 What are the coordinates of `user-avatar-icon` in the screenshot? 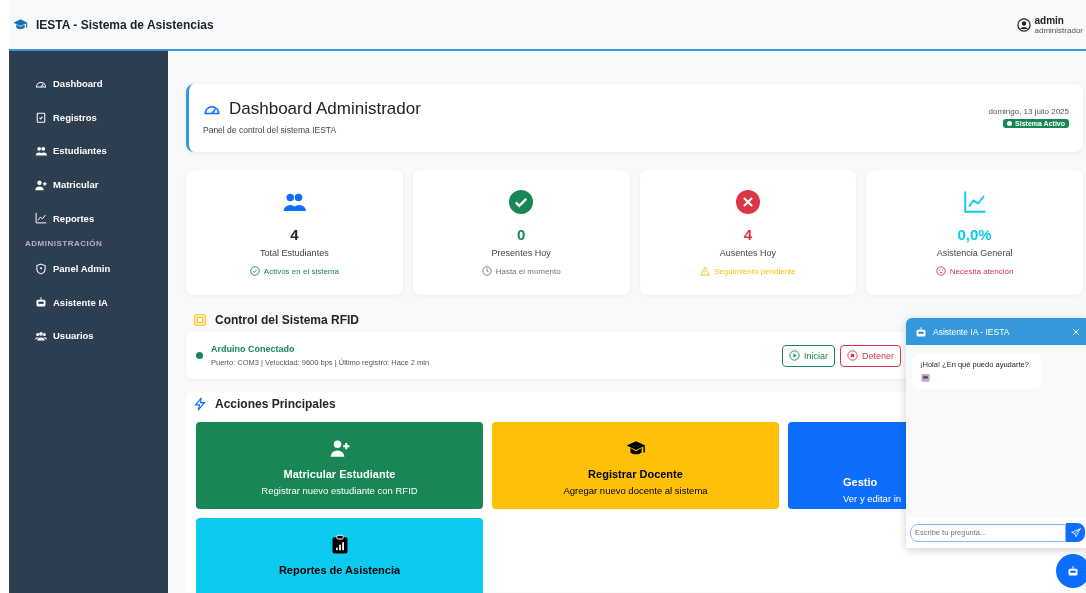 It's located at (1023, 24).